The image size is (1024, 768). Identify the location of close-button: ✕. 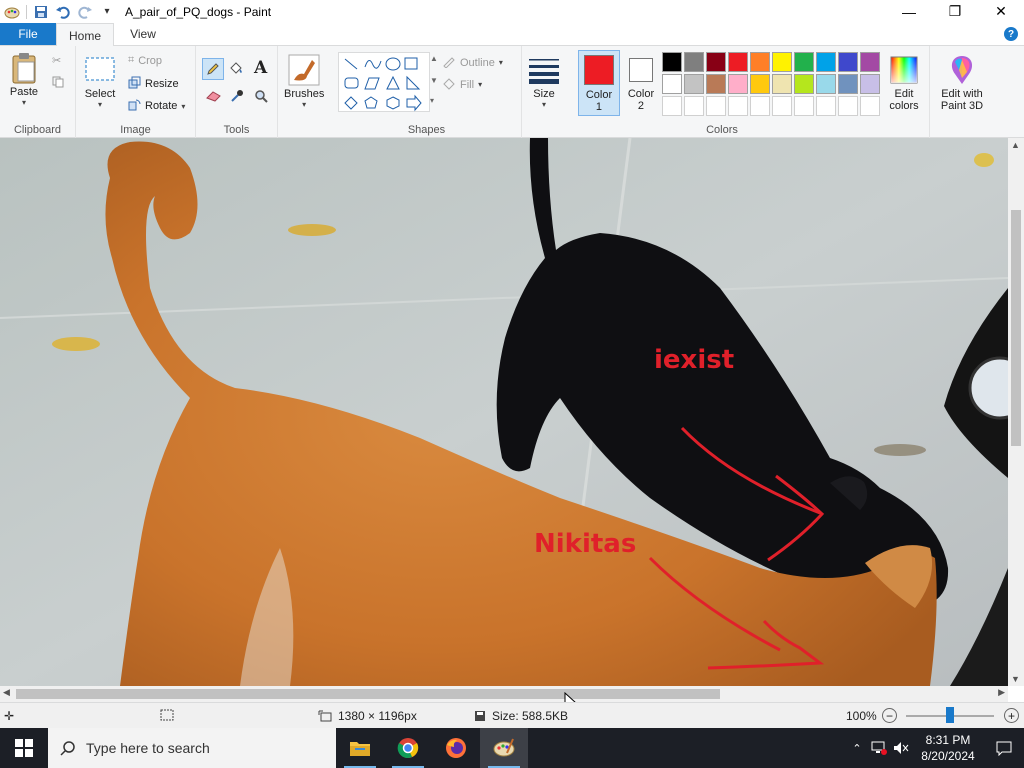
(1001, 11).